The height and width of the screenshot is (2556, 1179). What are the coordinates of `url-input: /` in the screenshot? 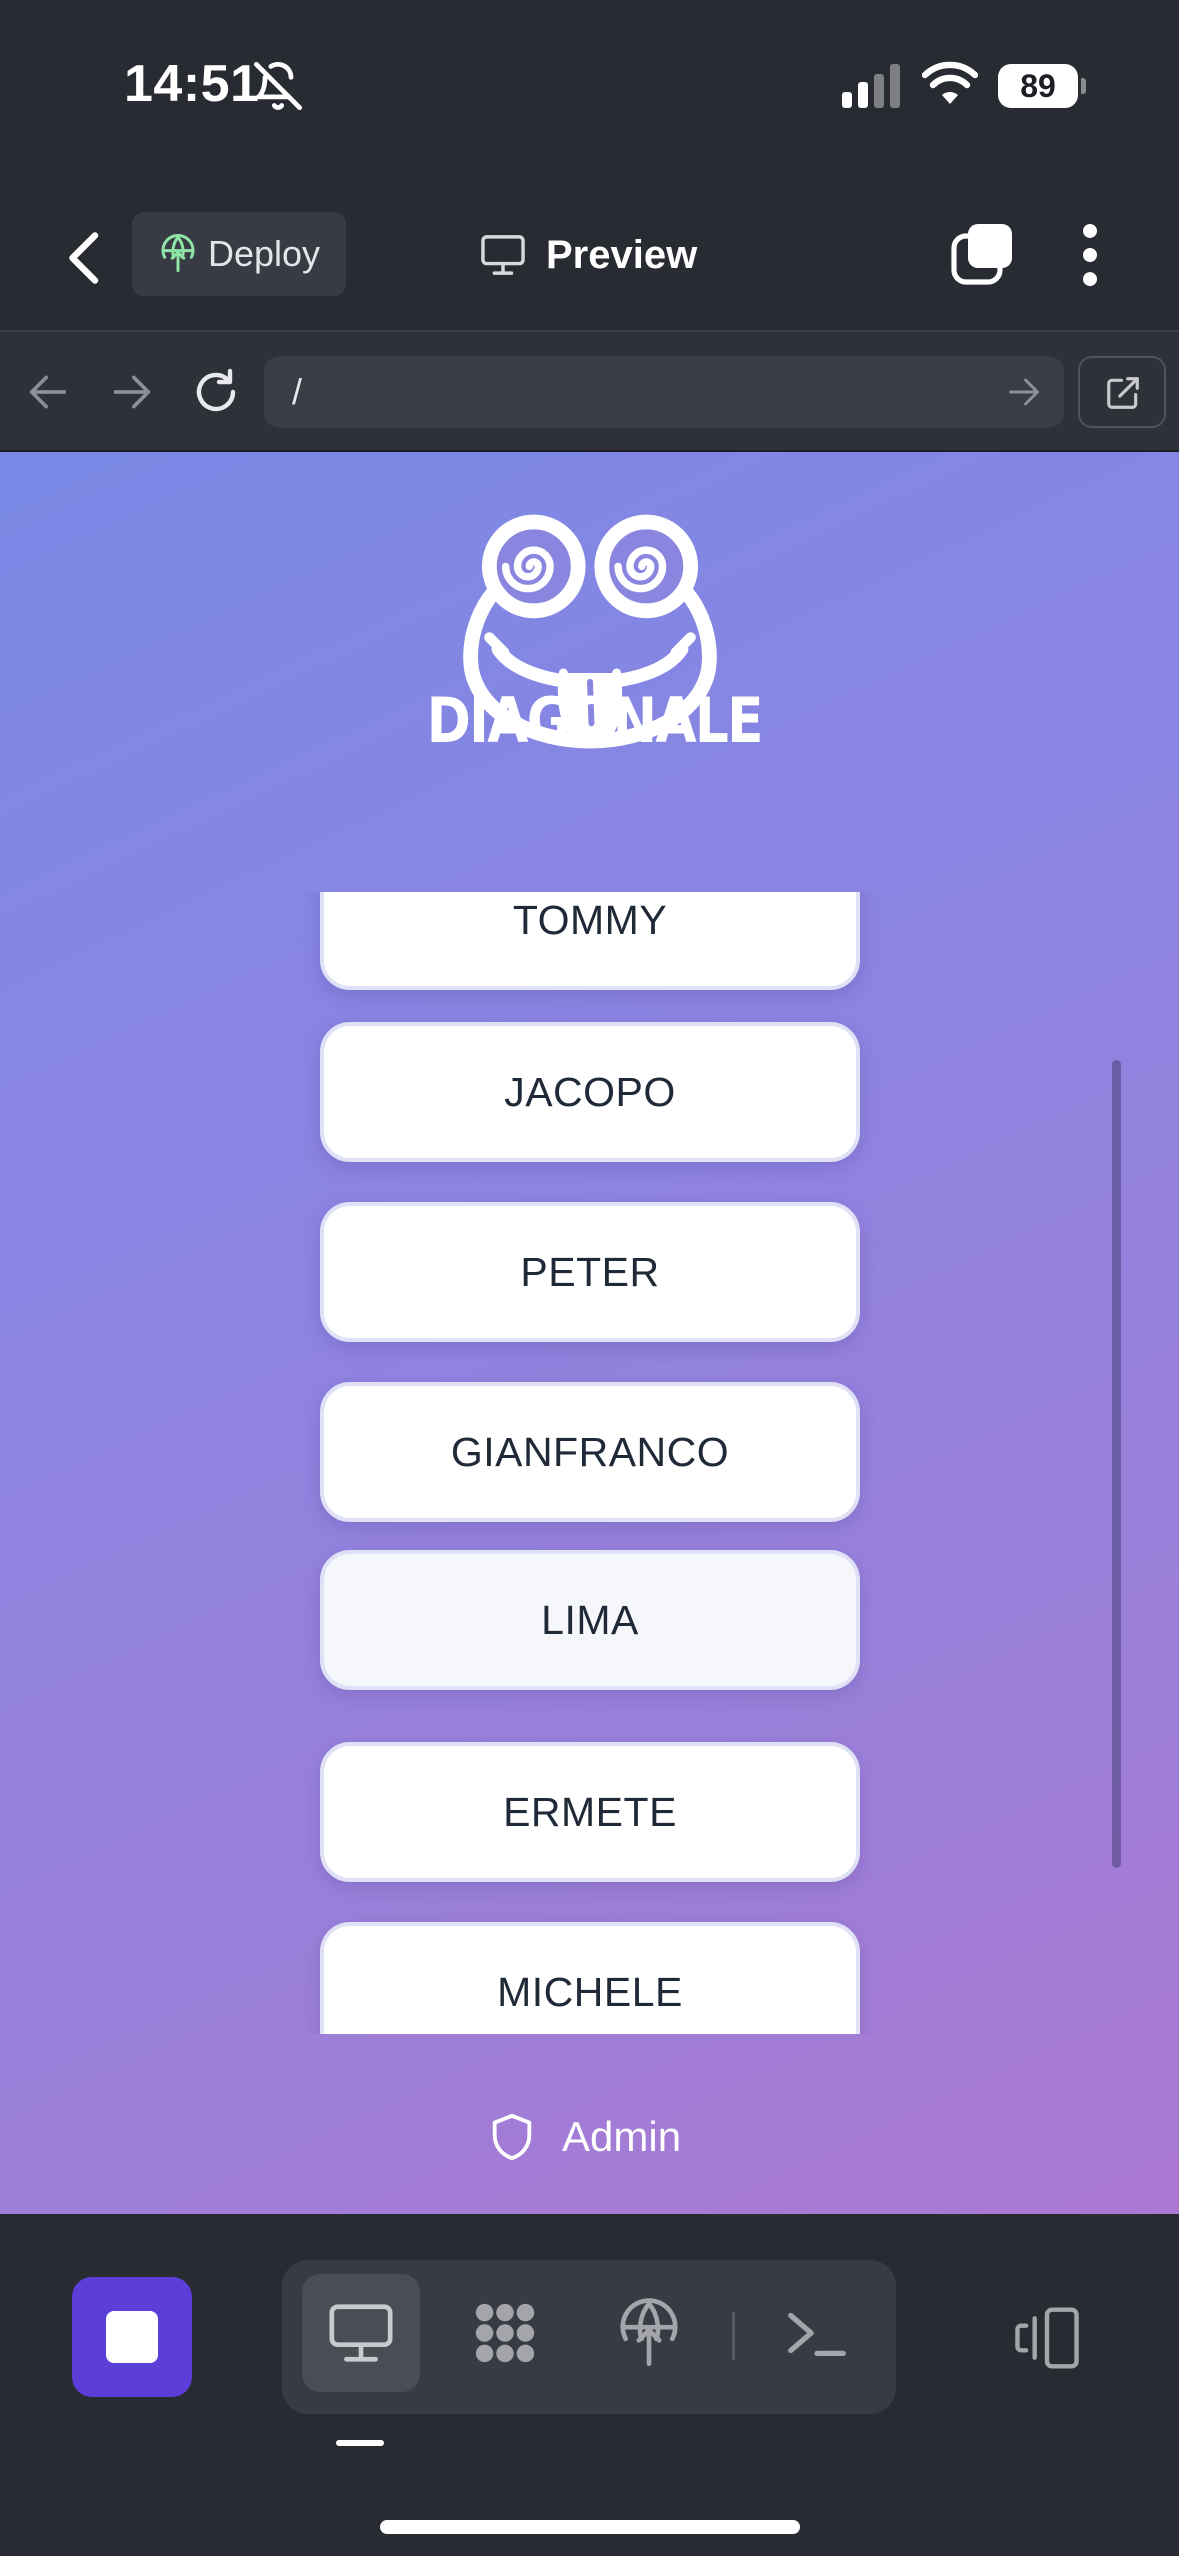 It's located at (664, 392).